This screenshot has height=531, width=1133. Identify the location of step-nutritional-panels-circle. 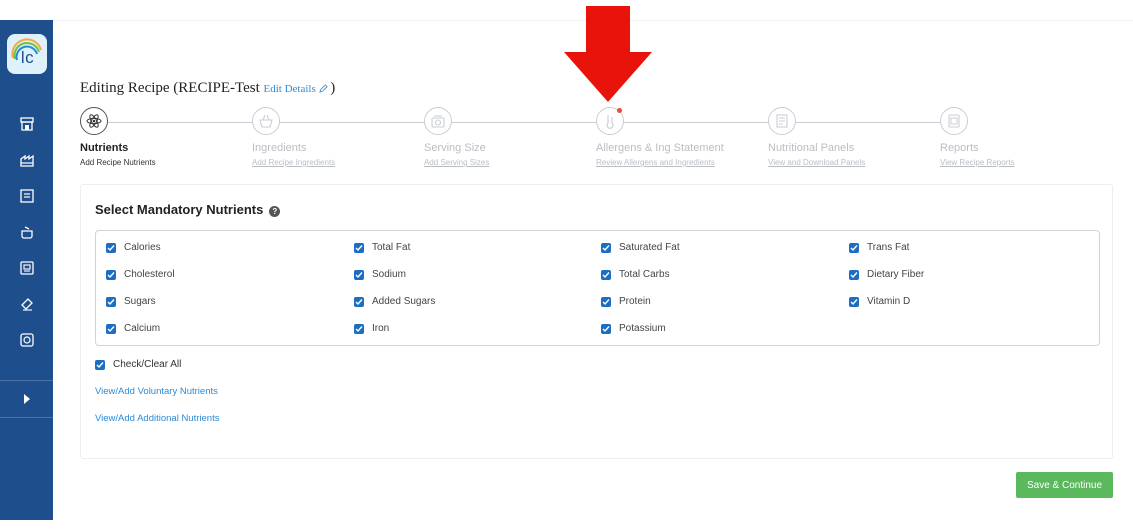
(782, 121).